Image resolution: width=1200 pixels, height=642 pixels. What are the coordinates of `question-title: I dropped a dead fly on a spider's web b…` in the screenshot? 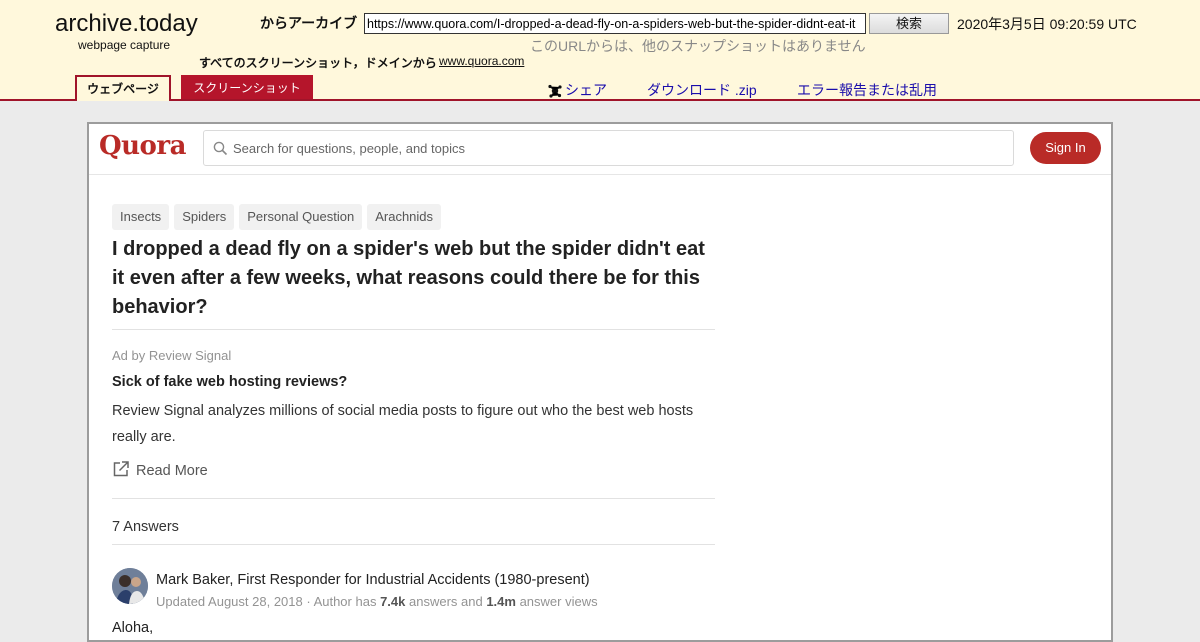 It's located at (417, 278).